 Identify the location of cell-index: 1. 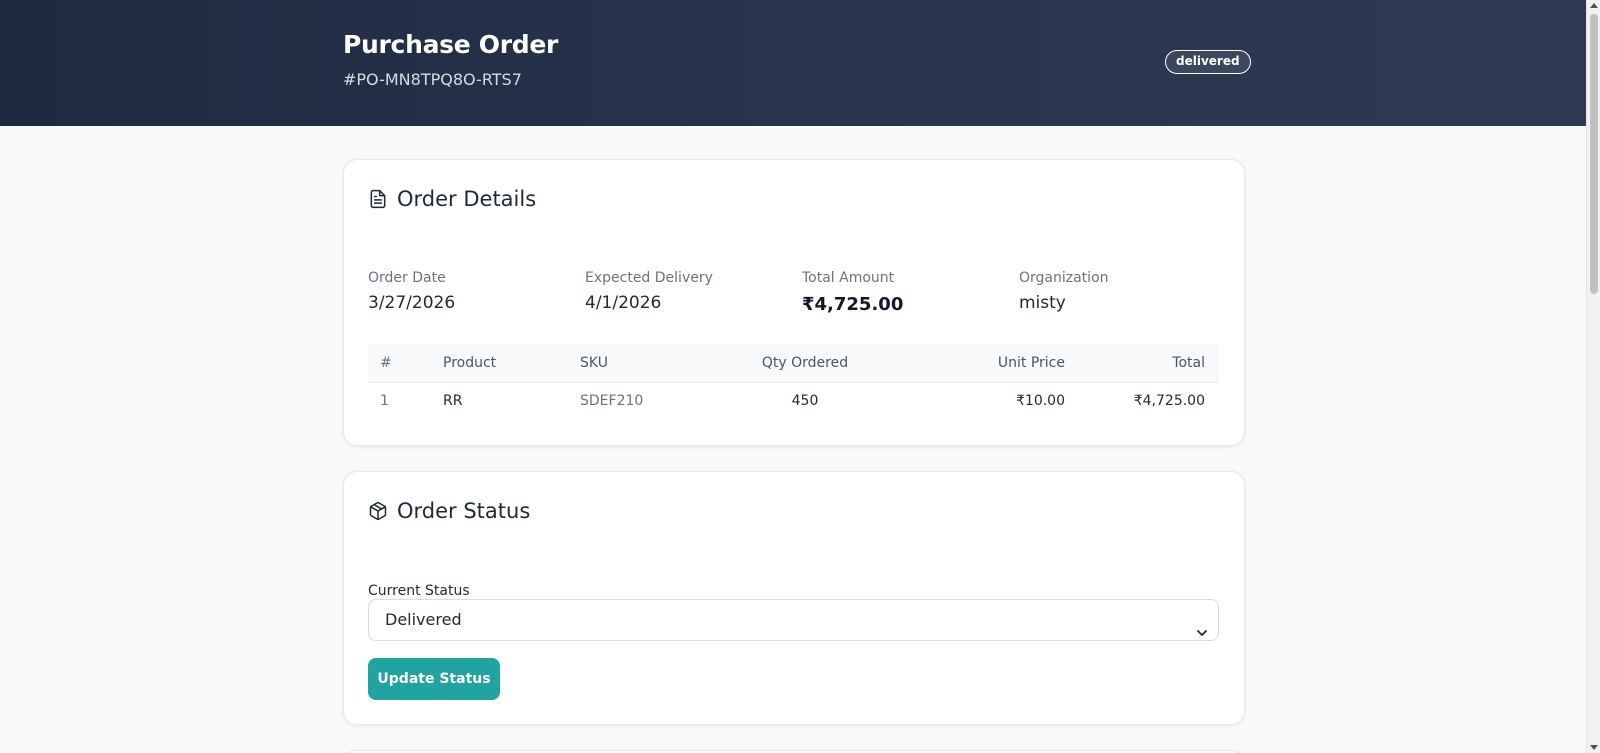
(384, 401).